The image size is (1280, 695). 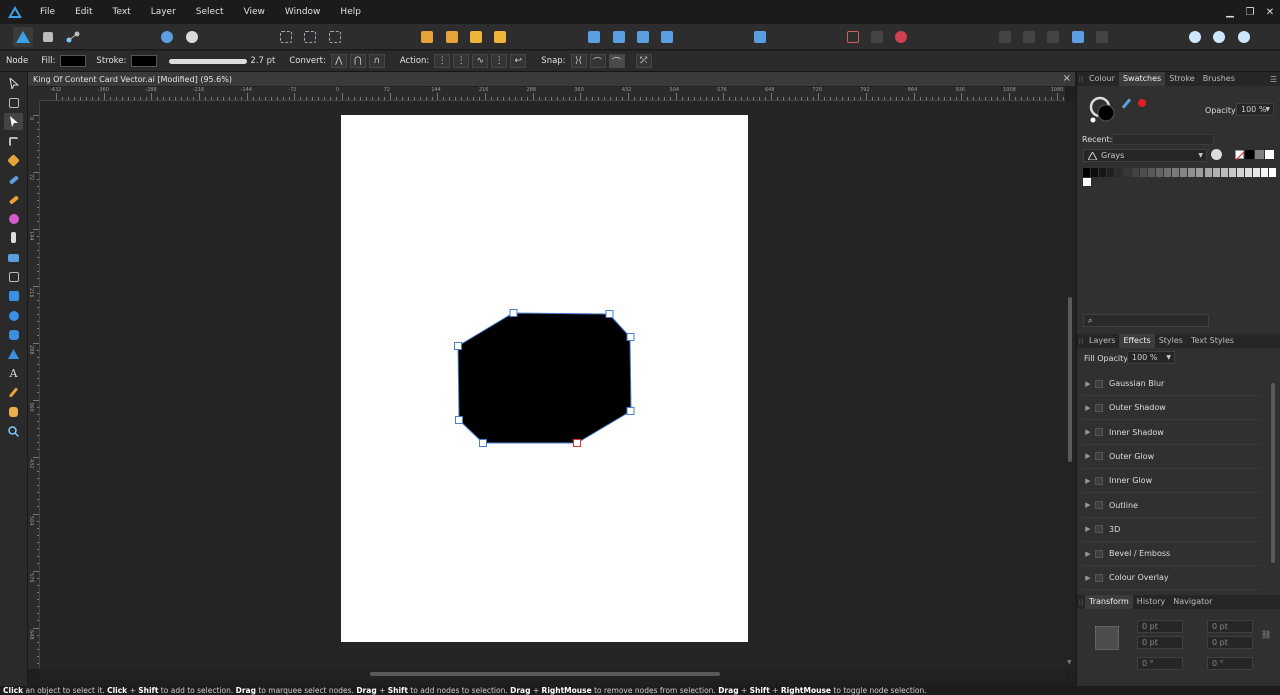 What do you see at coordinates (616, 61) in the screenshot?
I see `snap-smooth-icon: ⌒` at bounding box center [616, 61].